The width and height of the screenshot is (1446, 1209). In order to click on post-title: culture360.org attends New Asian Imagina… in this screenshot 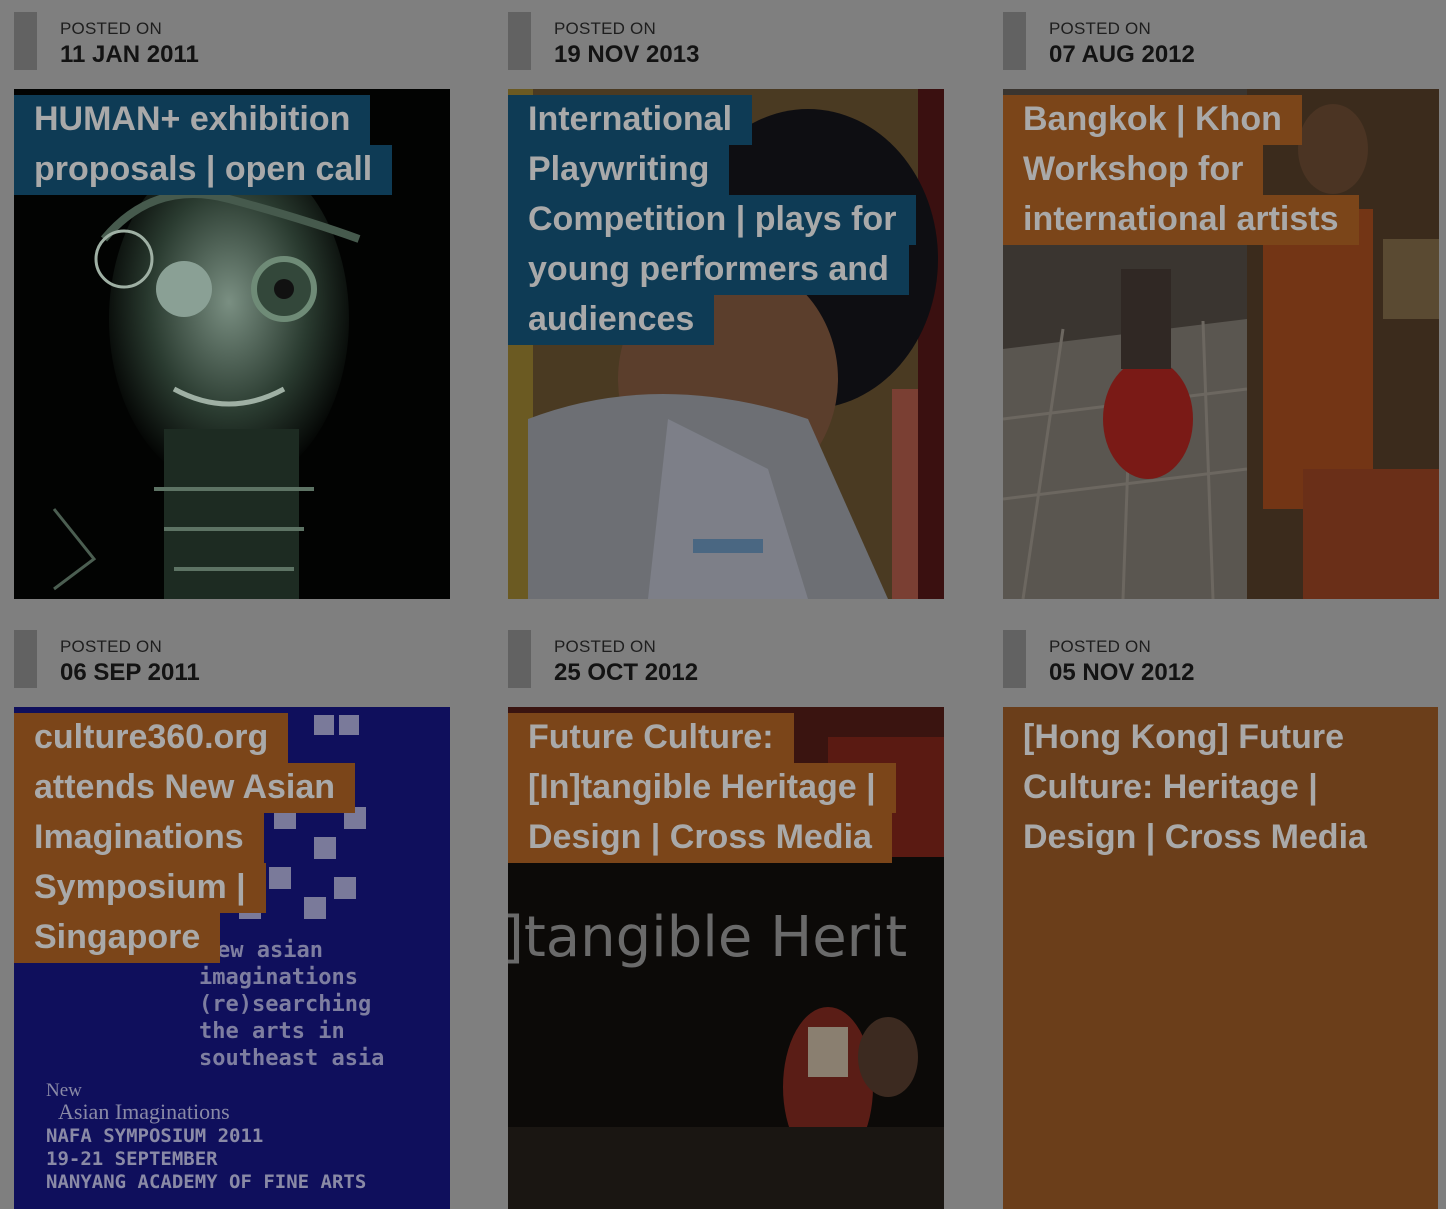, I will do `click(185, 838)`.